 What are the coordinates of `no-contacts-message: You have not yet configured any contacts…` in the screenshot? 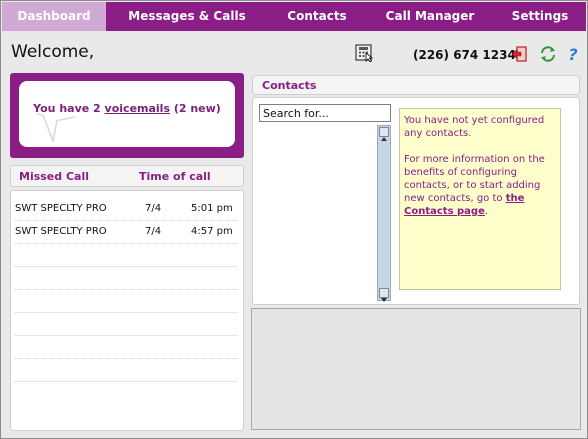 It's located at (474, 127).